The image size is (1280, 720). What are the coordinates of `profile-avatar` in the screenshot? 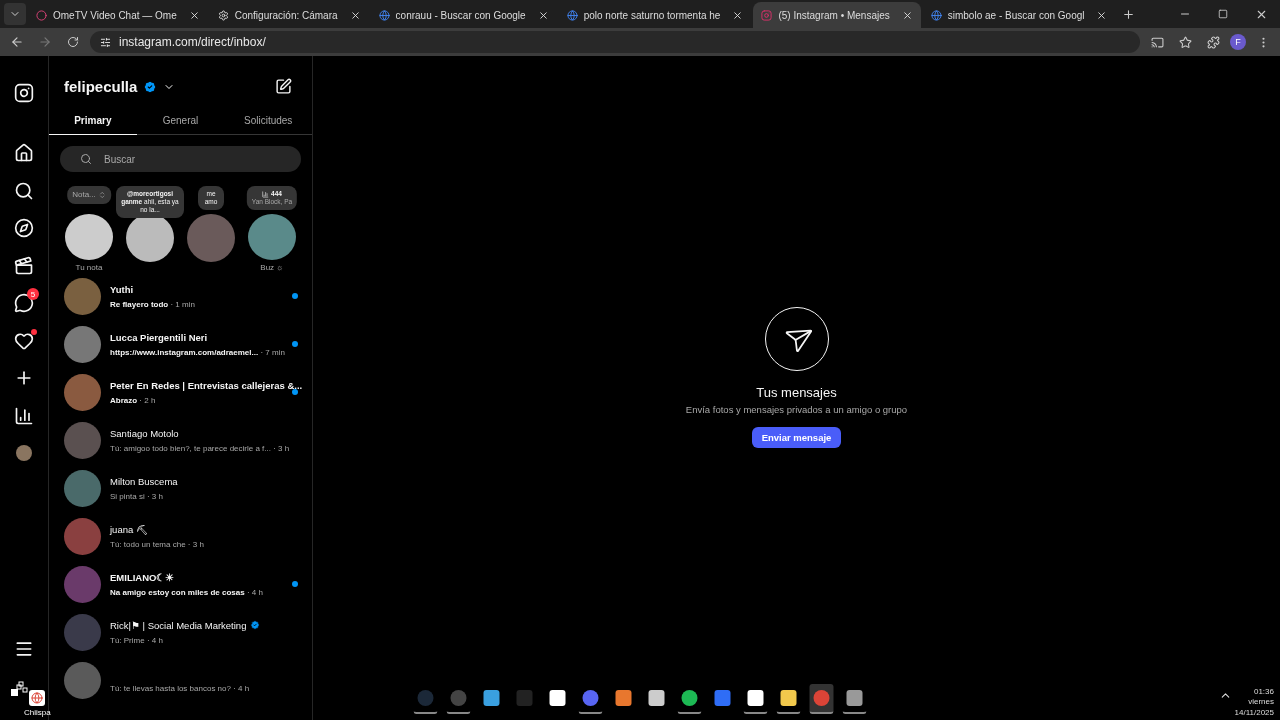 It's located at (24, 453).